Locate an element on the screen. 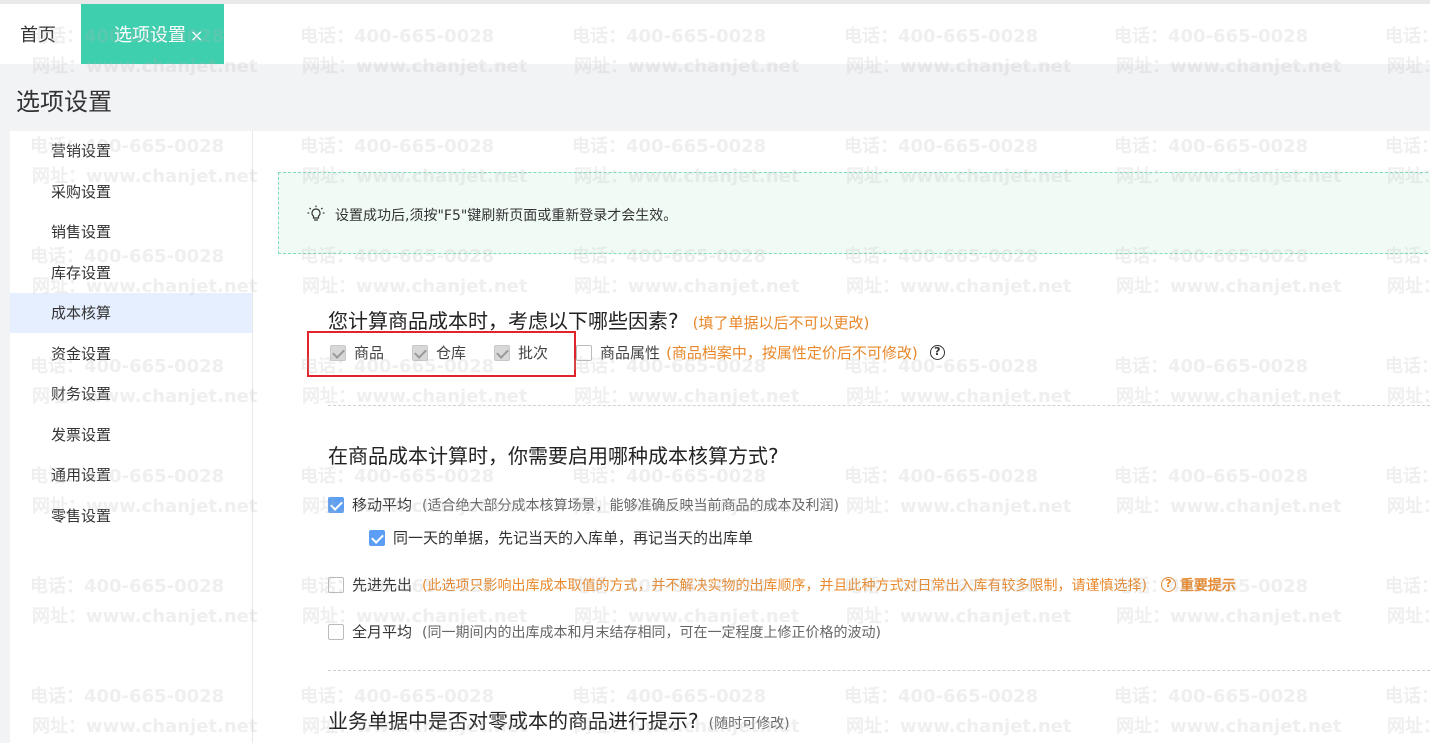 The image size is (1430, 743). sidebar-item-invoice: 发票设置 is located at coordinates (131, 435).